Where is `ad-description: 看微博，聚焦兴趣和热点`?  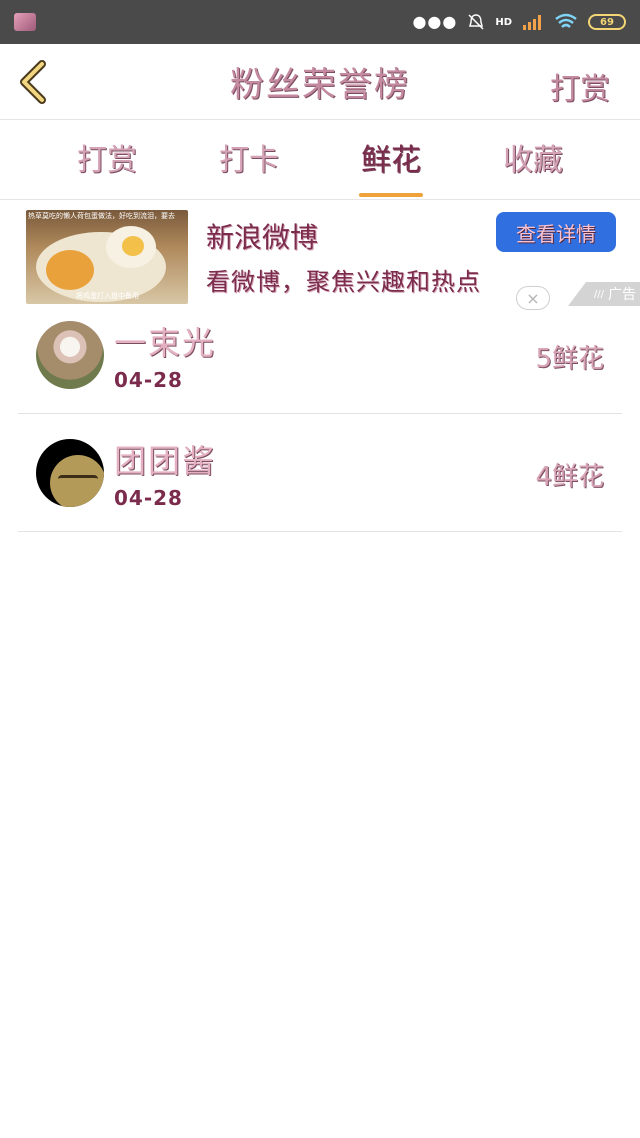
ad-description: 看微博，聚焦兴趣和热点 is located at coordinates (343, 282).